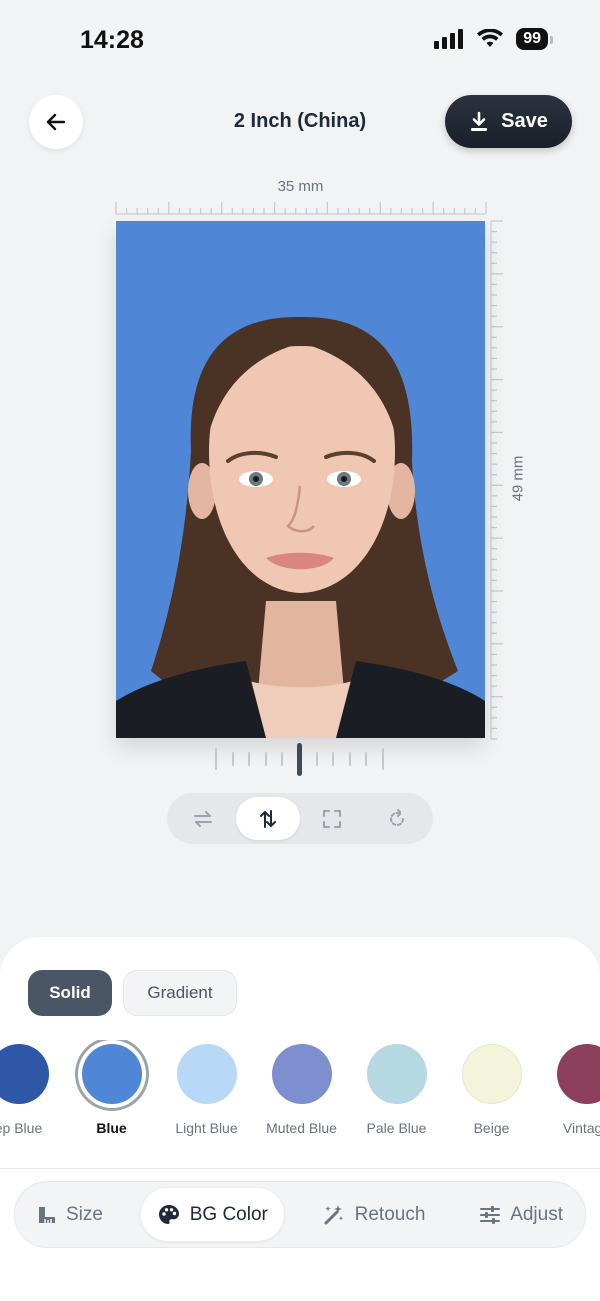 This screenshot has width=600, height=1301. Describe the element at coordinates (490, 1214) in the screenshot. I see `sliders-icon` at that location.